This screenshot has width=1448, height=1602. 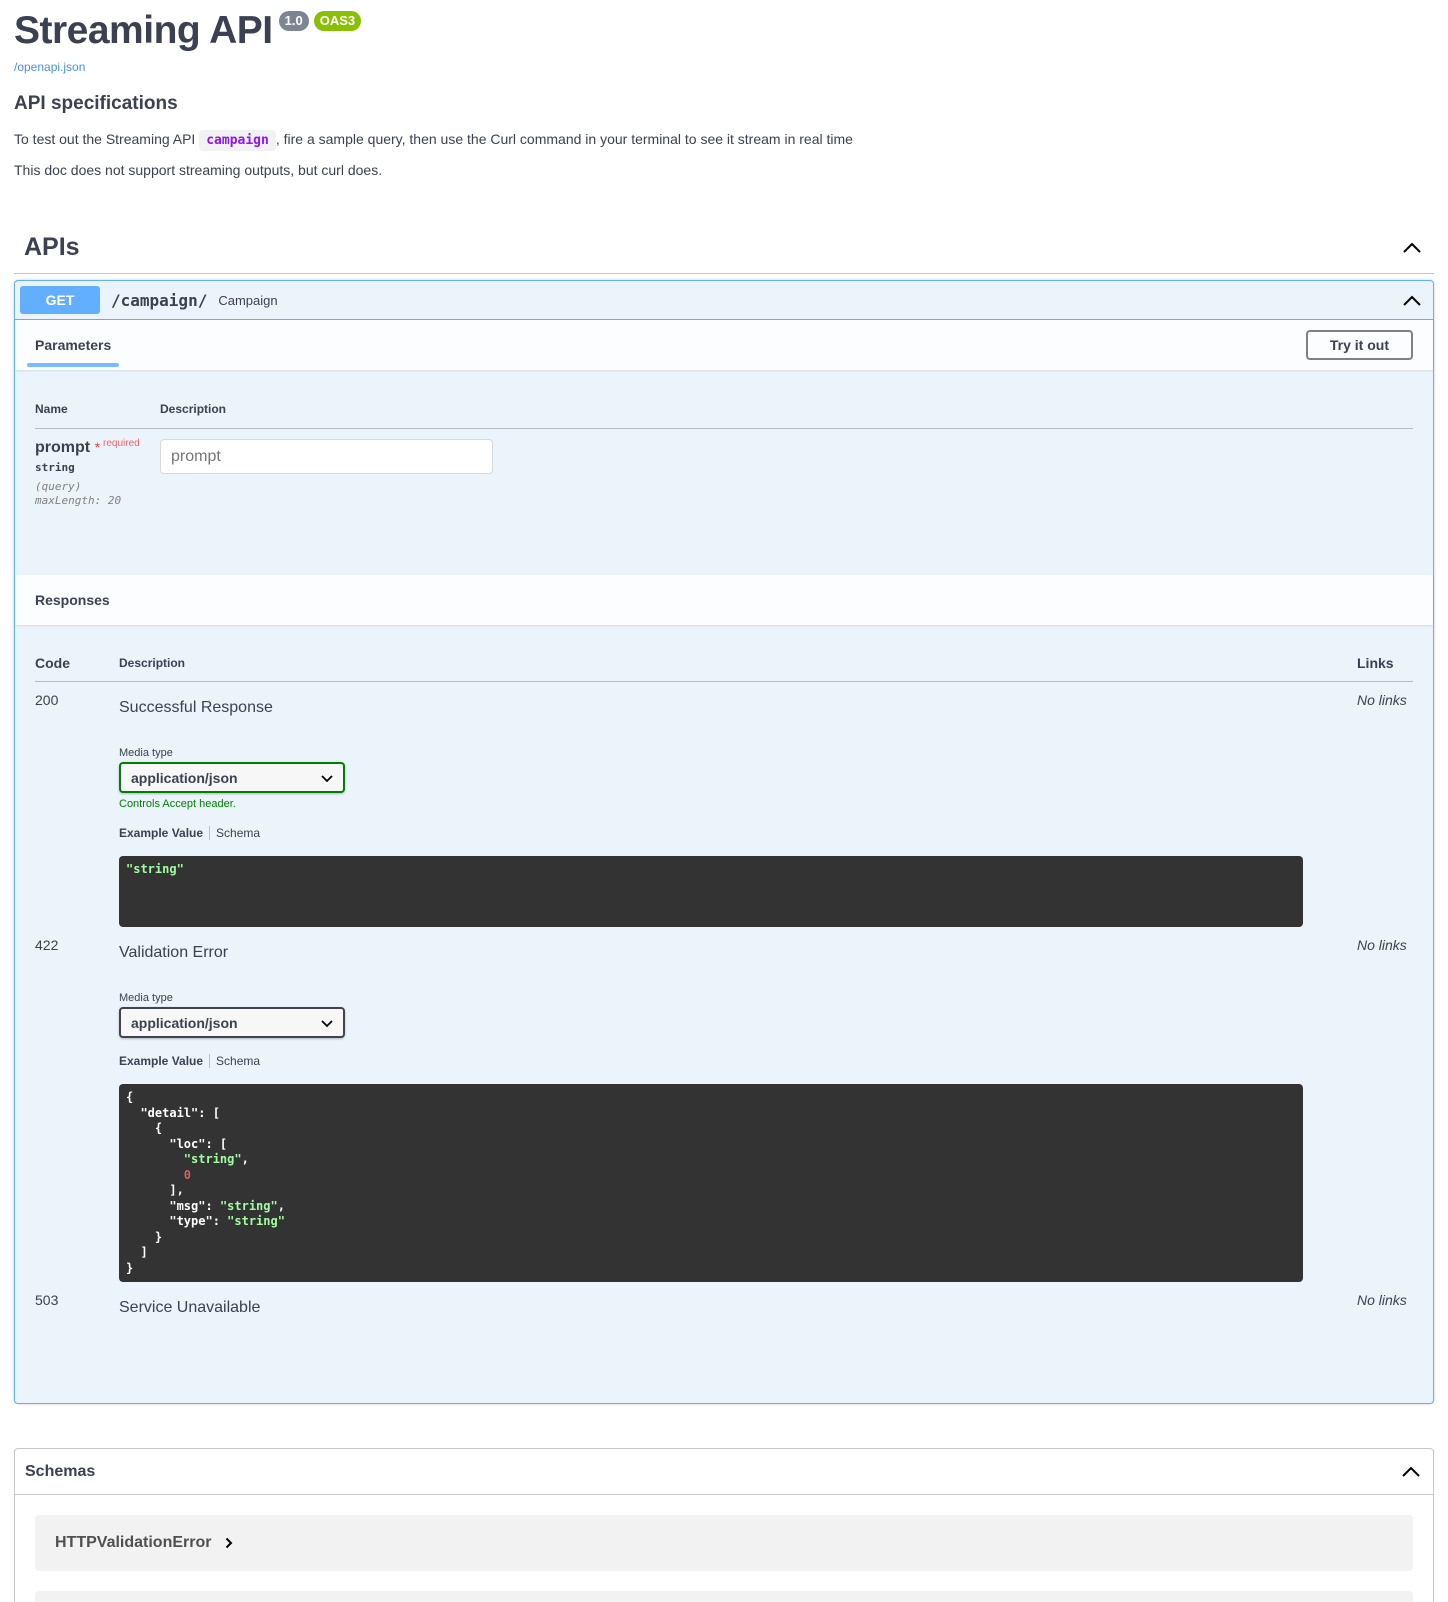 What do you see at coordinates (724, 663) in the screenshot?
I see `responses-table-header: Code Description Links` at bounding box center [724, 663].